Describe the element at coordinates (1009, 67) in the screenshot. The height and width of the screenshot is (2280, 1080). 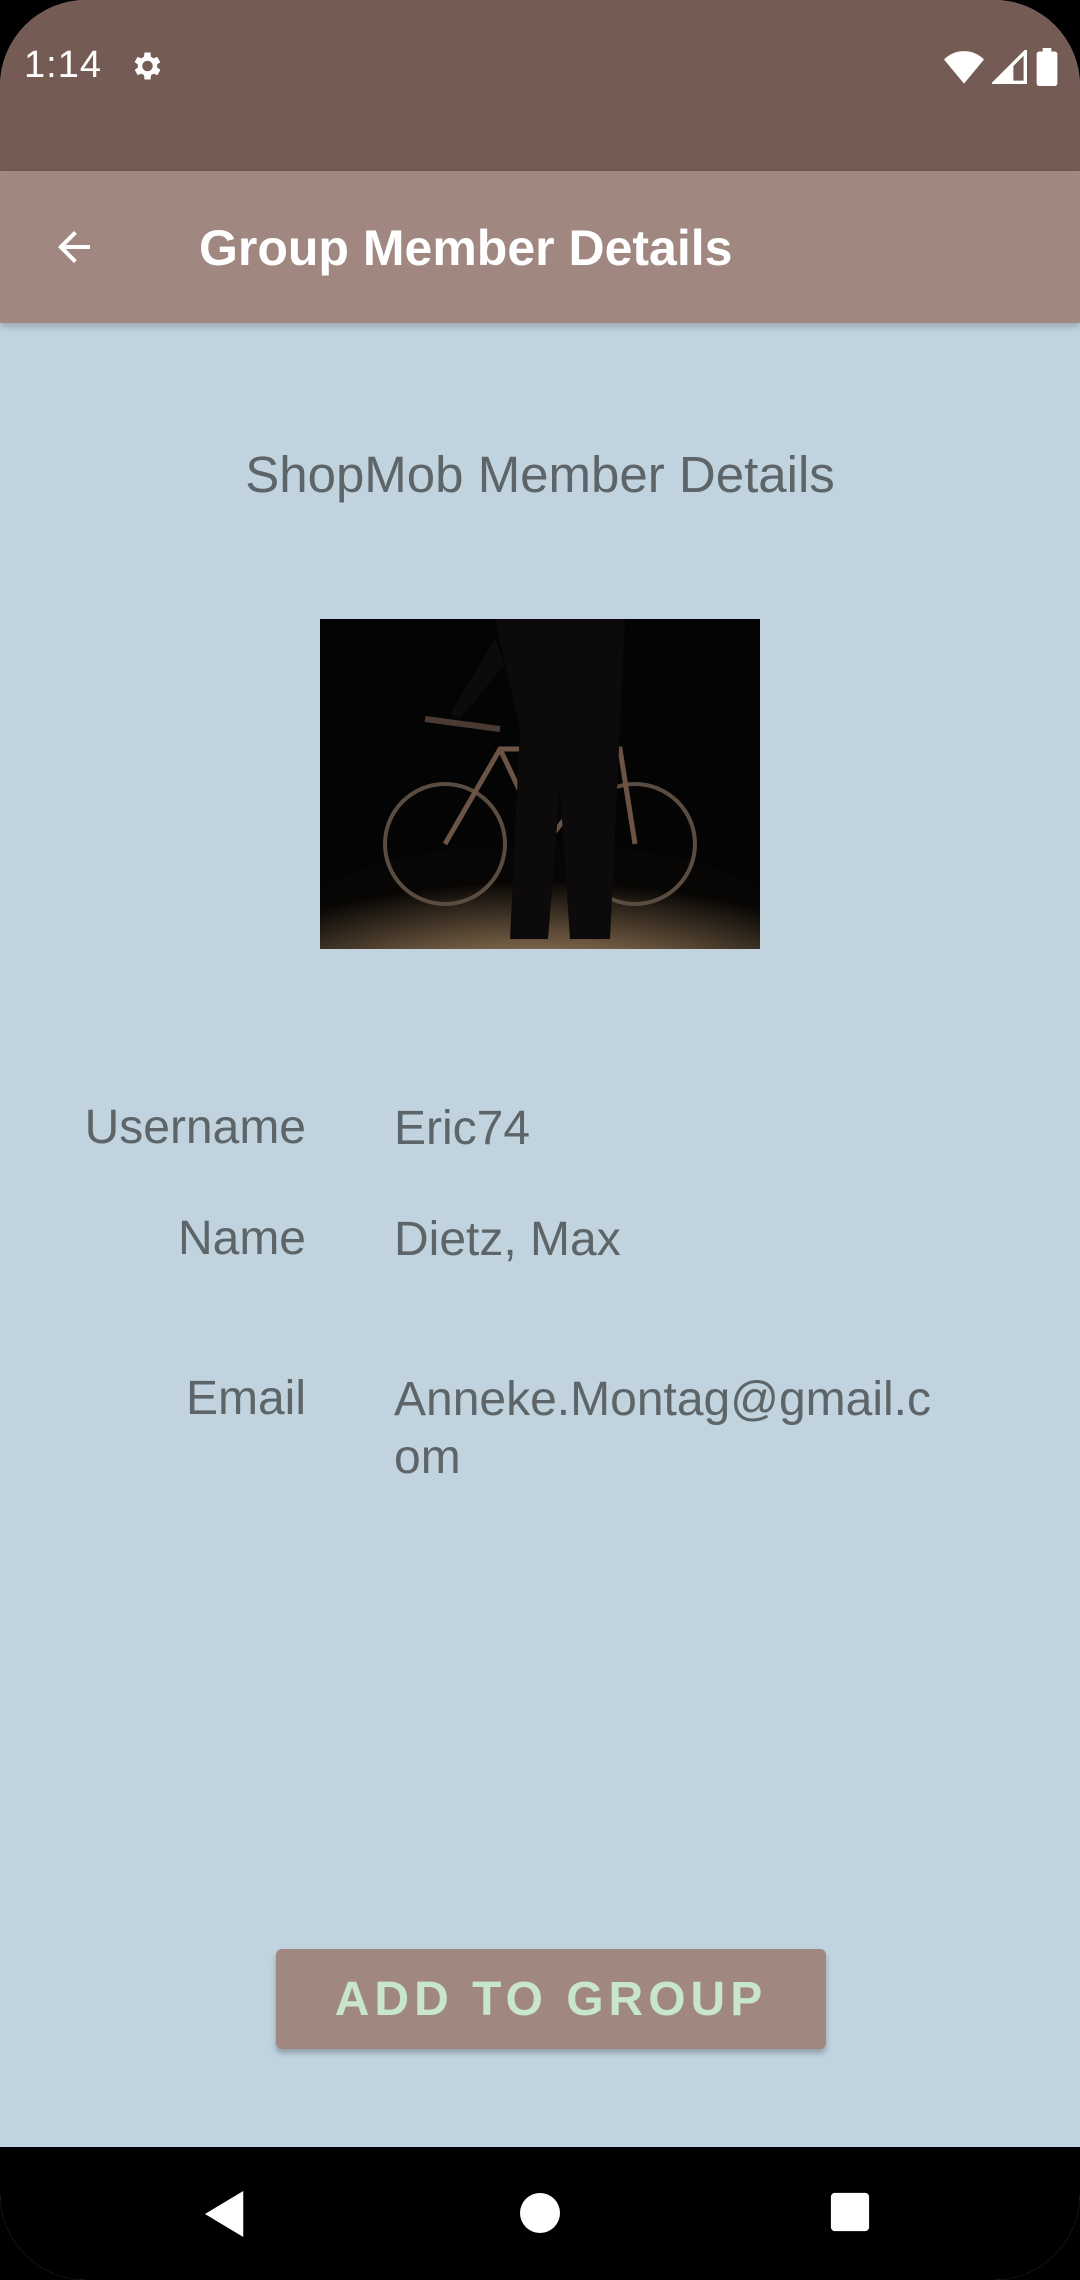
I see `cell-signal-icon` at that location.